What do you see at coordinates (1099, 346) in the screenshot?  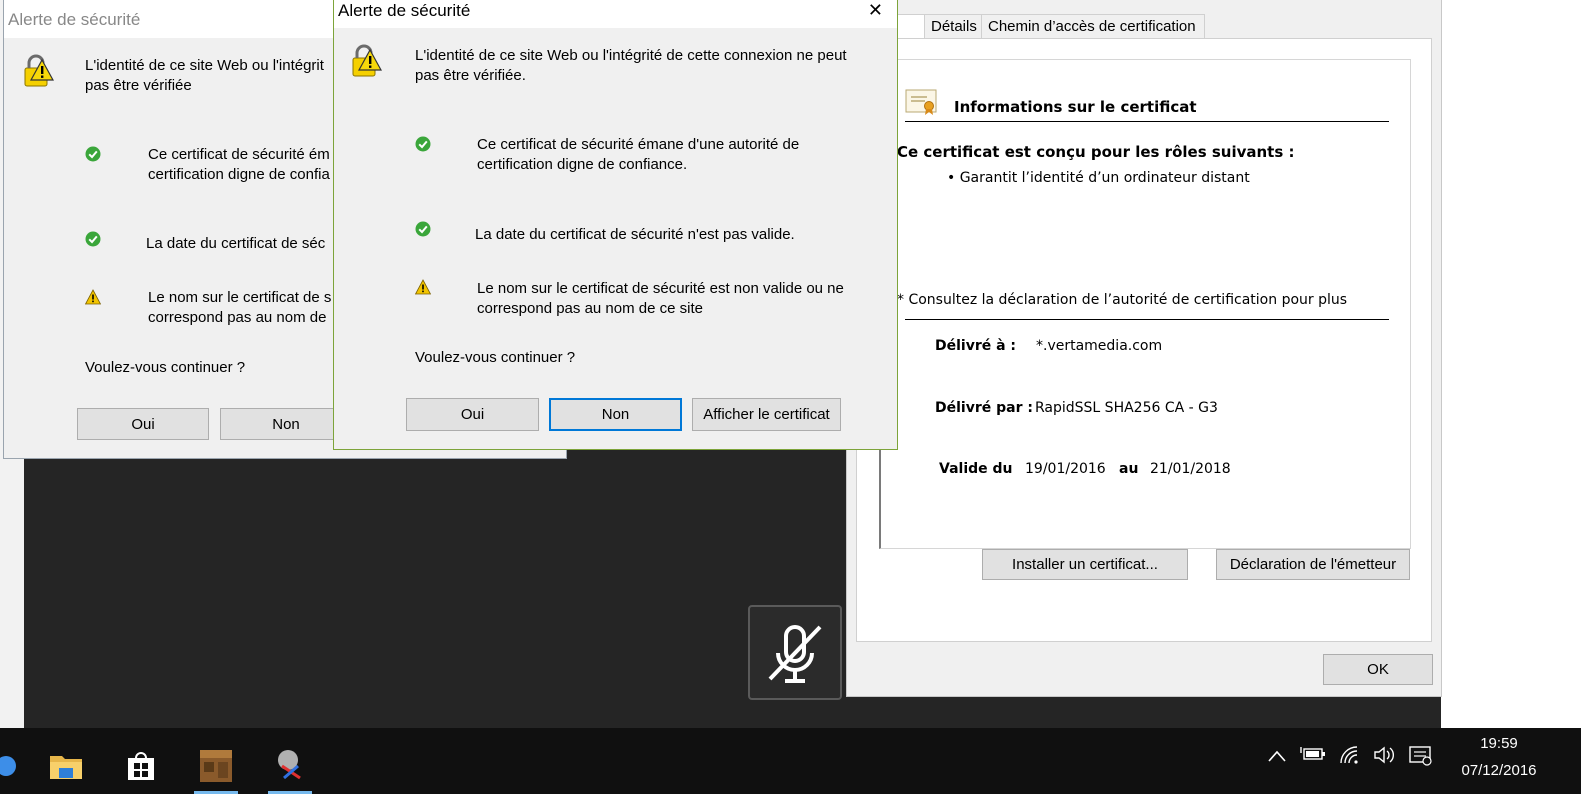 I see `issued-to-value: *.vertamedia.com` at bounding box center [1099, 346].